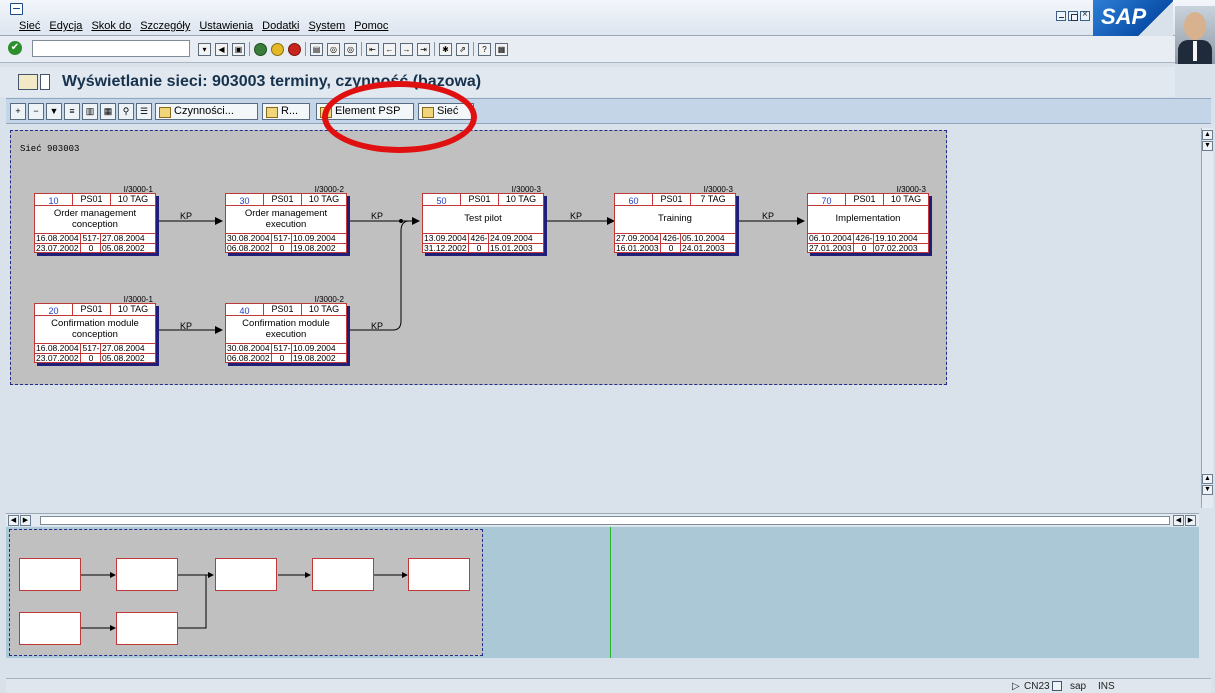 Image resolution: width=1215 pixels, height=693 pixels. Describe the element at coordinates (95, 224) in the screenshot. I see `node-name-line: conception` at that location.